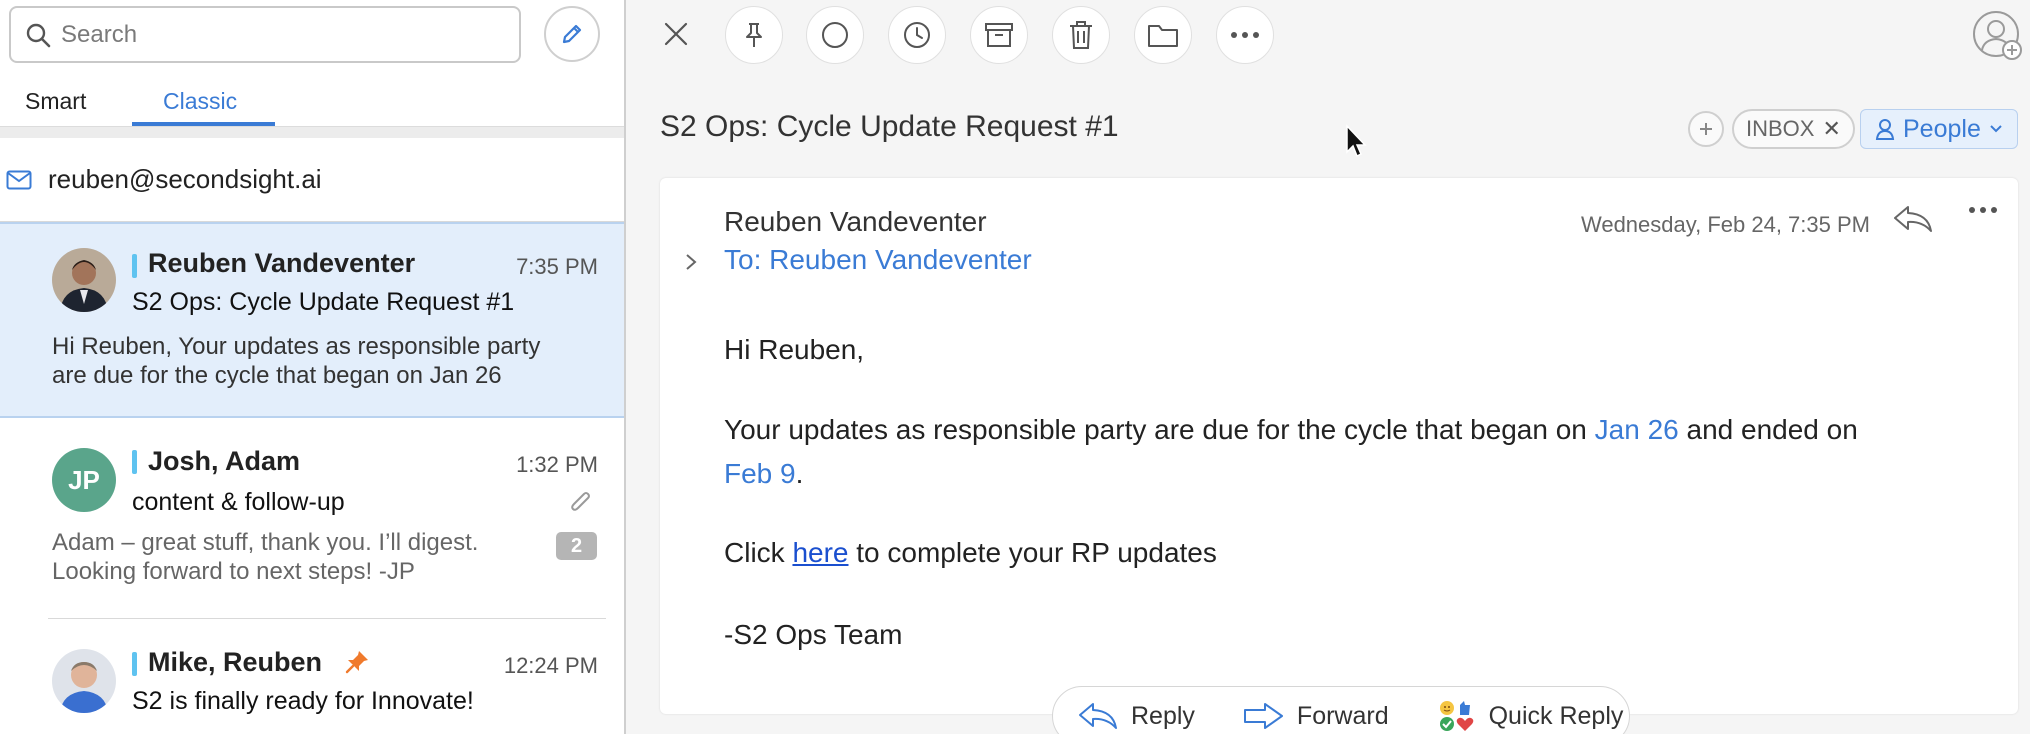 This screenshot has height=734, width=2030. What do you see at coordinates (1356, 141) in the screenshot?
I see `mouse-cursor-icon` at bounding box center [1356, 141].